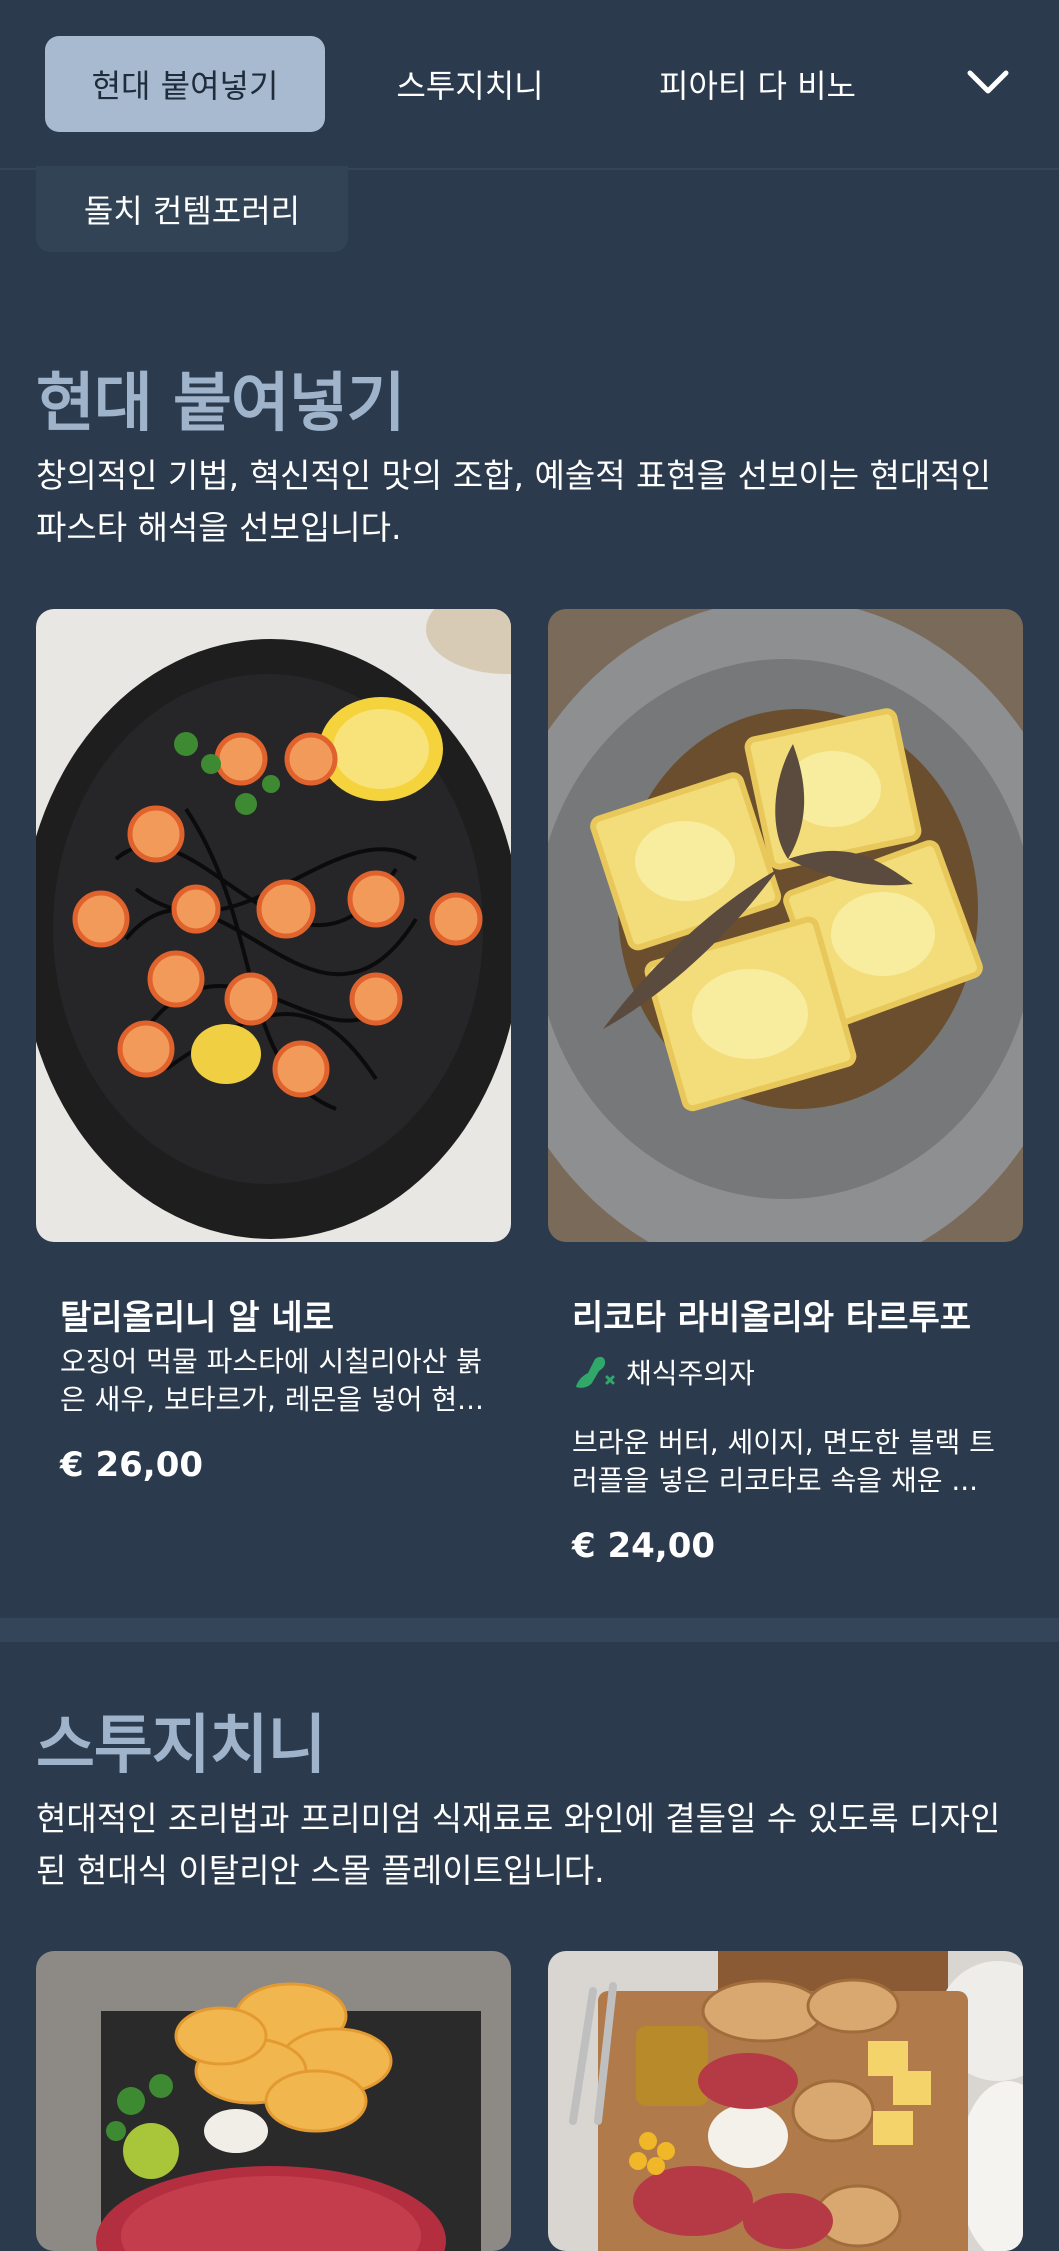 This screenshot has width=1059, height=2251. What do you see at coordinates (757, 84) in the screenshot?
I see `tab-piatti-da-vino: 피아티 다 비노` at bounding box center [757, 84].